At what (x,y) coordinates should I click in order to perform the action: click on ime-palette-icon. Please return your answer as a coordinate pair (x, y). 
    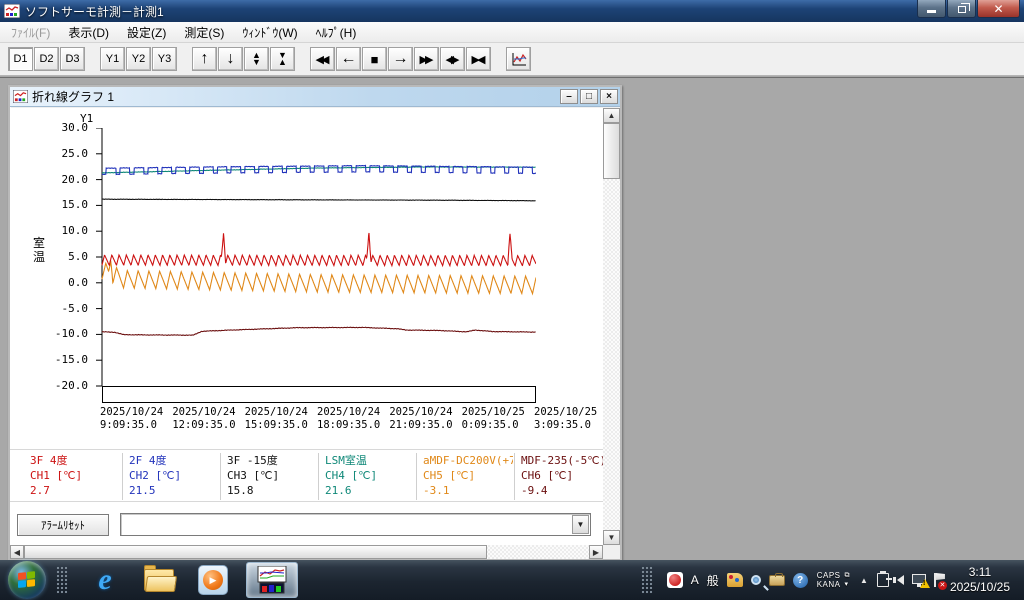
    Looking at the image, I should click on (734, 580).